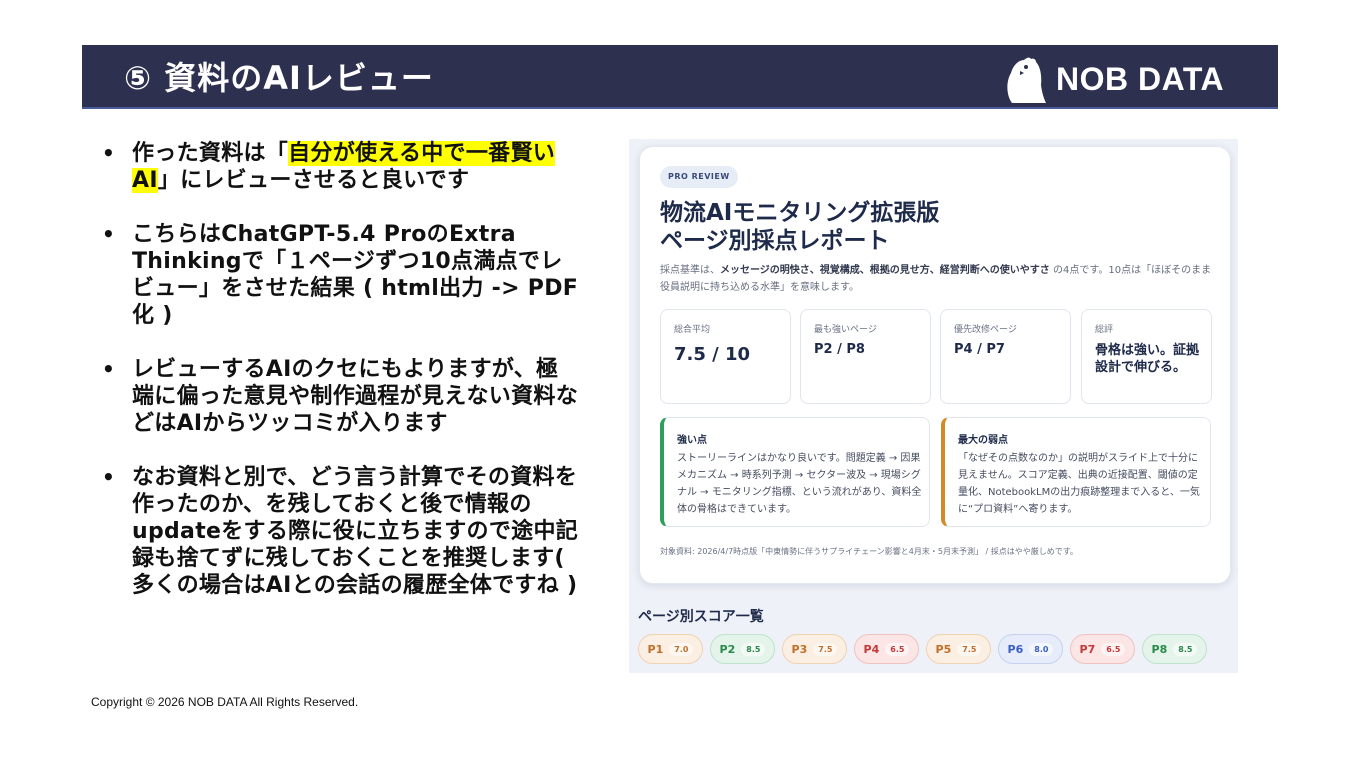 This screenshot has width=1361, height=765. Describe the element at coordinates (1026, 80) in the screenshot. I see `bird-logo-icon` at that location.